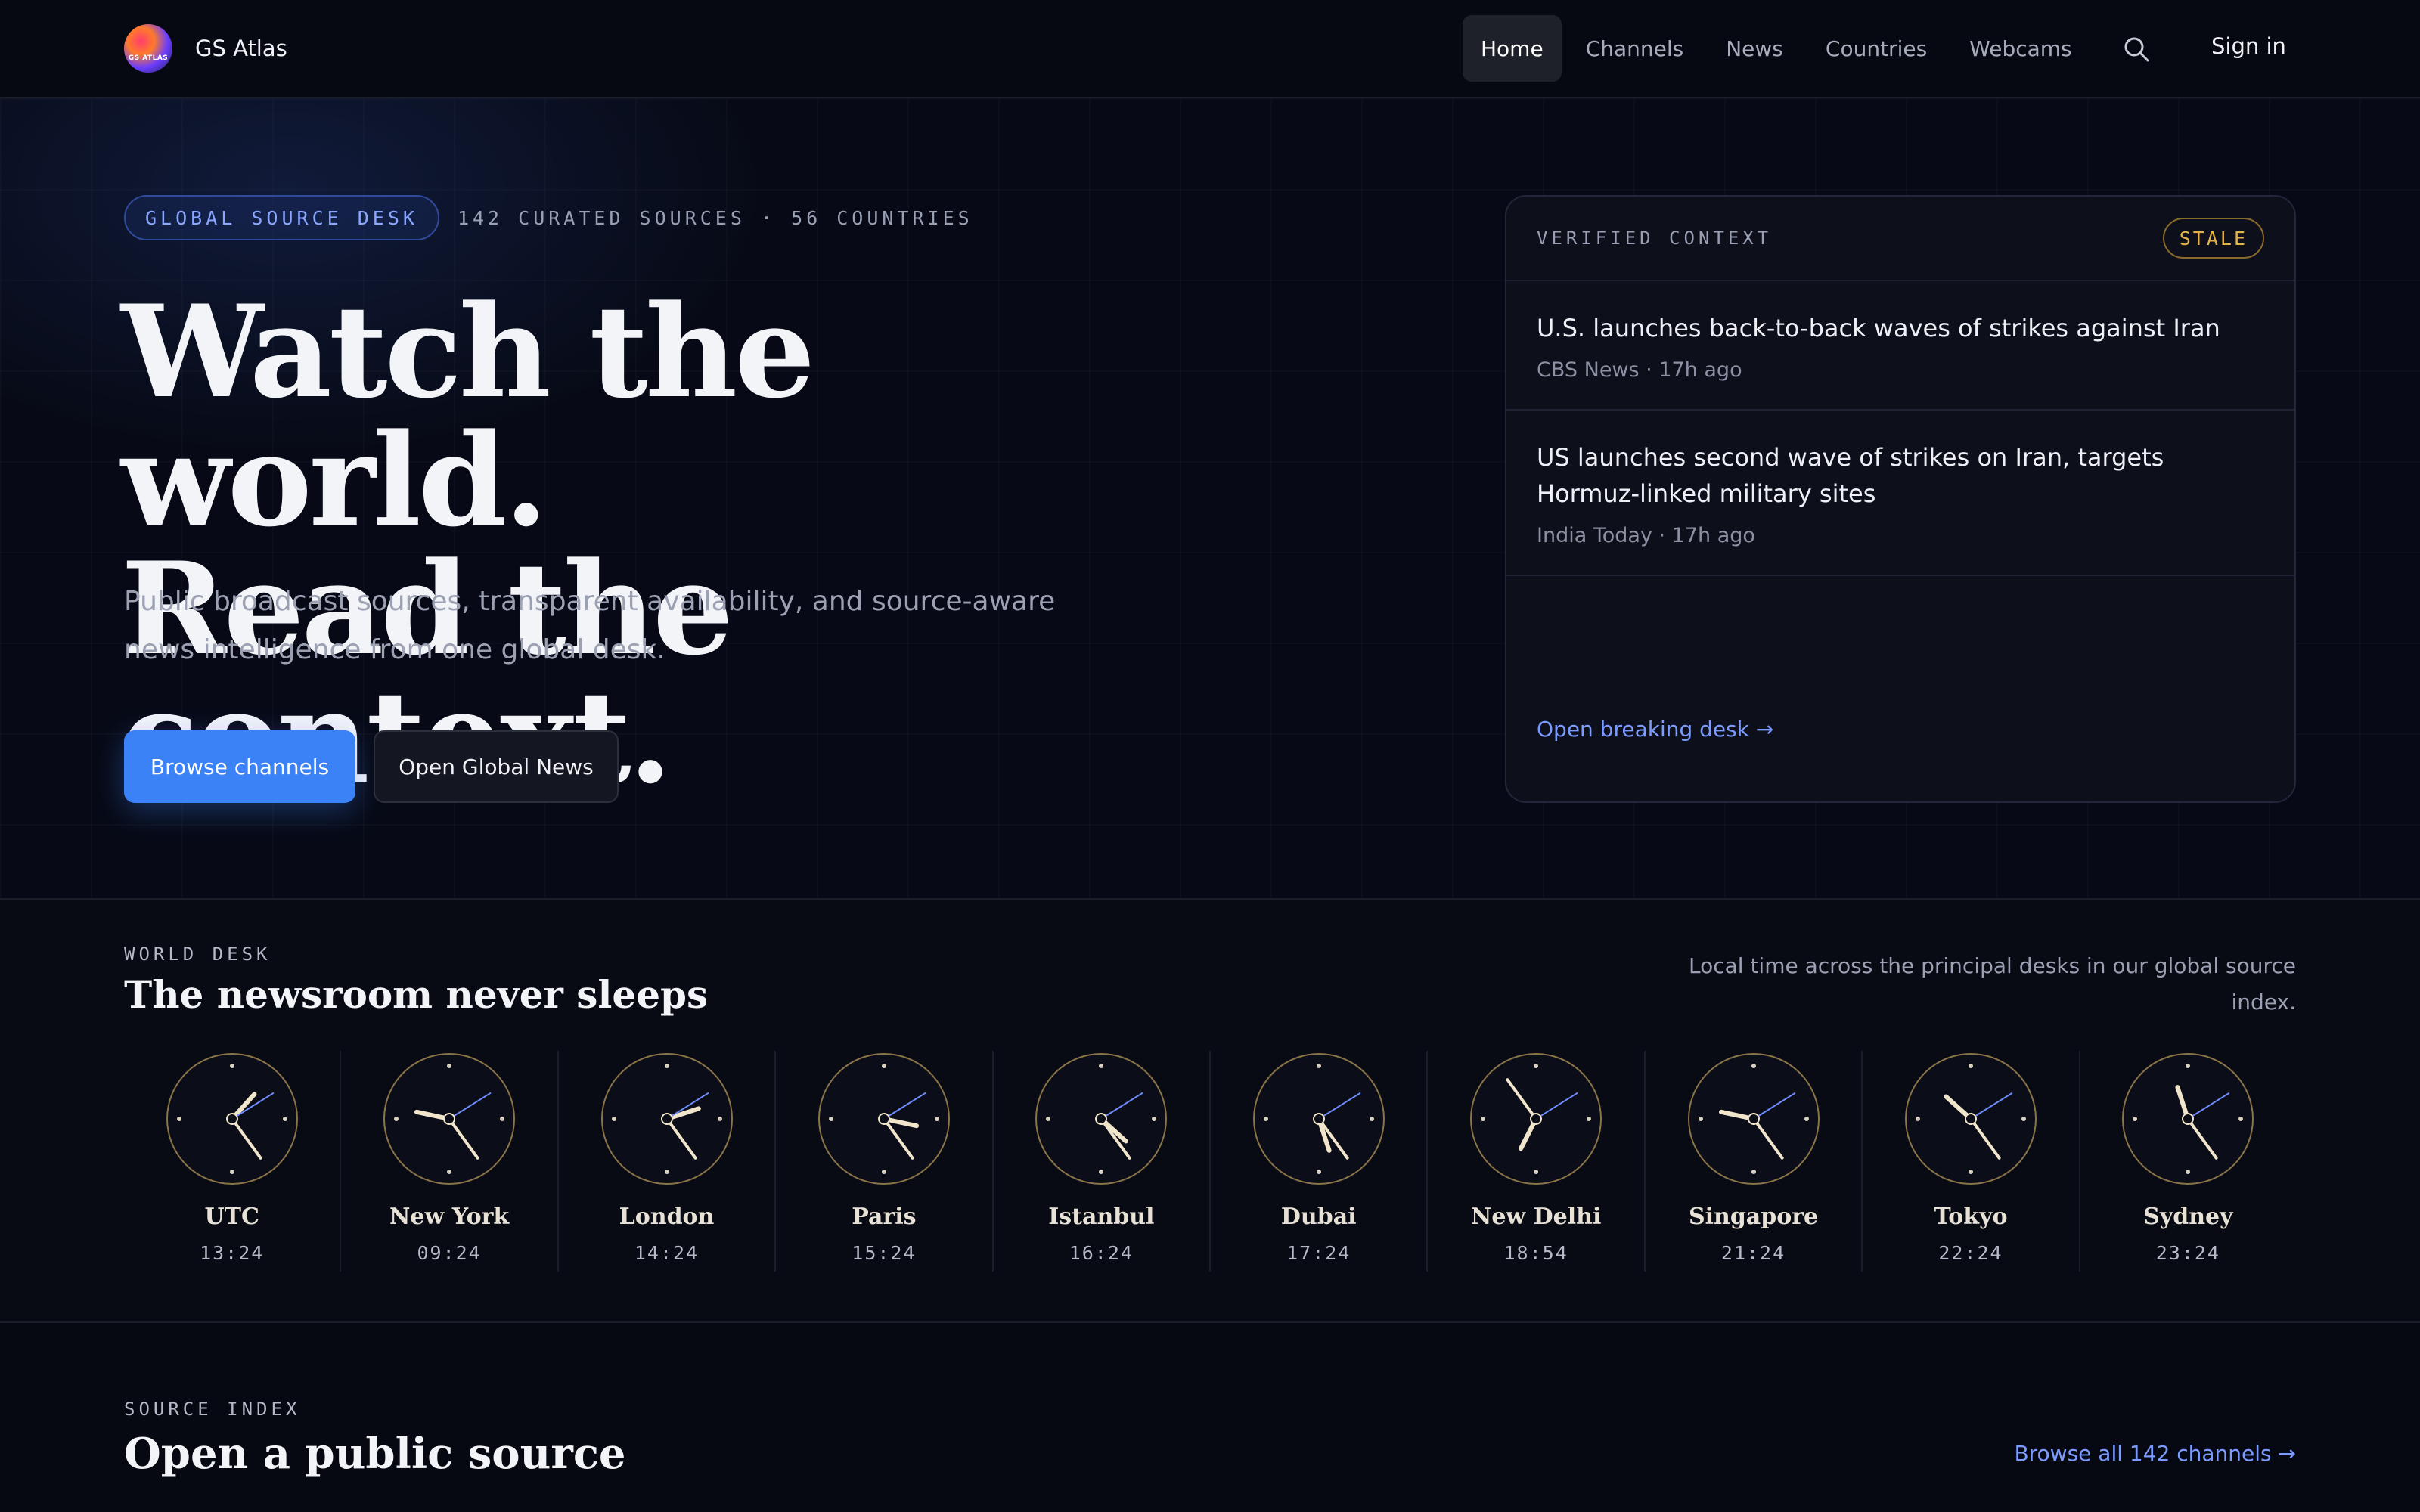 The width and height of the screenshot is (2420, 1512). I want to click on clock-time: 18:54, so click(1535, 1253).